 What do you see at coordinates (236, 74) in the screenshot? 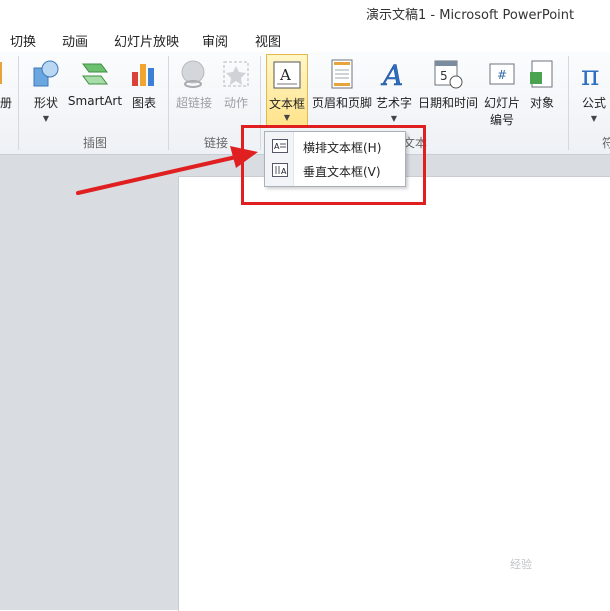
I see `action-icon` at bounding box center [236, 74].